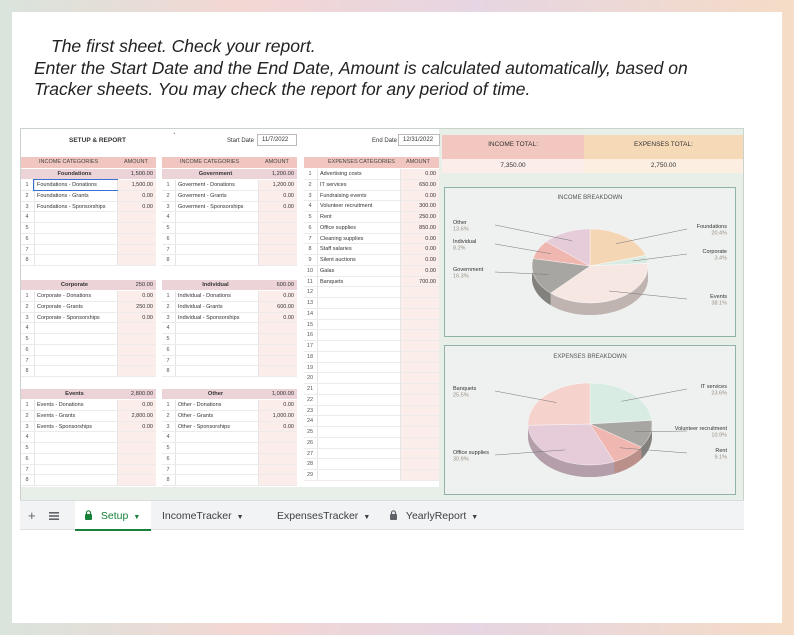 The width and height of the screenshot is (794, 635). What do you see at coordinates (216, 317) in the screenshot?
I see `category-cell: Individual - Sponsorships` at bounding box center [216, 317].